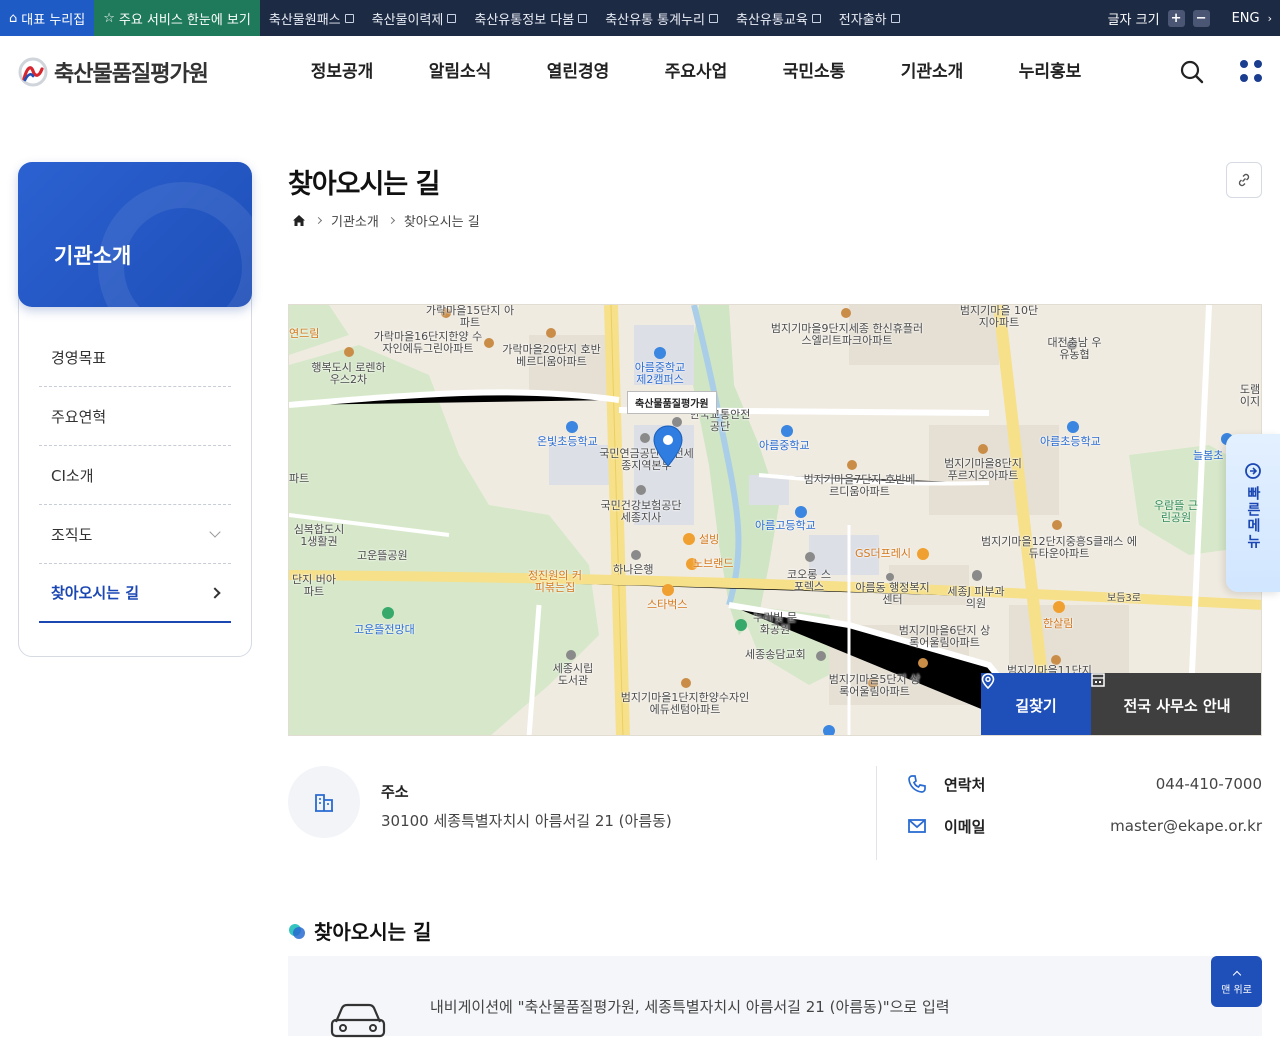 The width and height of the screenshot is (1280, 1038). Describe the element at coordinates (386, 220) in the screenshot. I see `breadcrumb: 기관소개 찾아오시는 길` at that location.